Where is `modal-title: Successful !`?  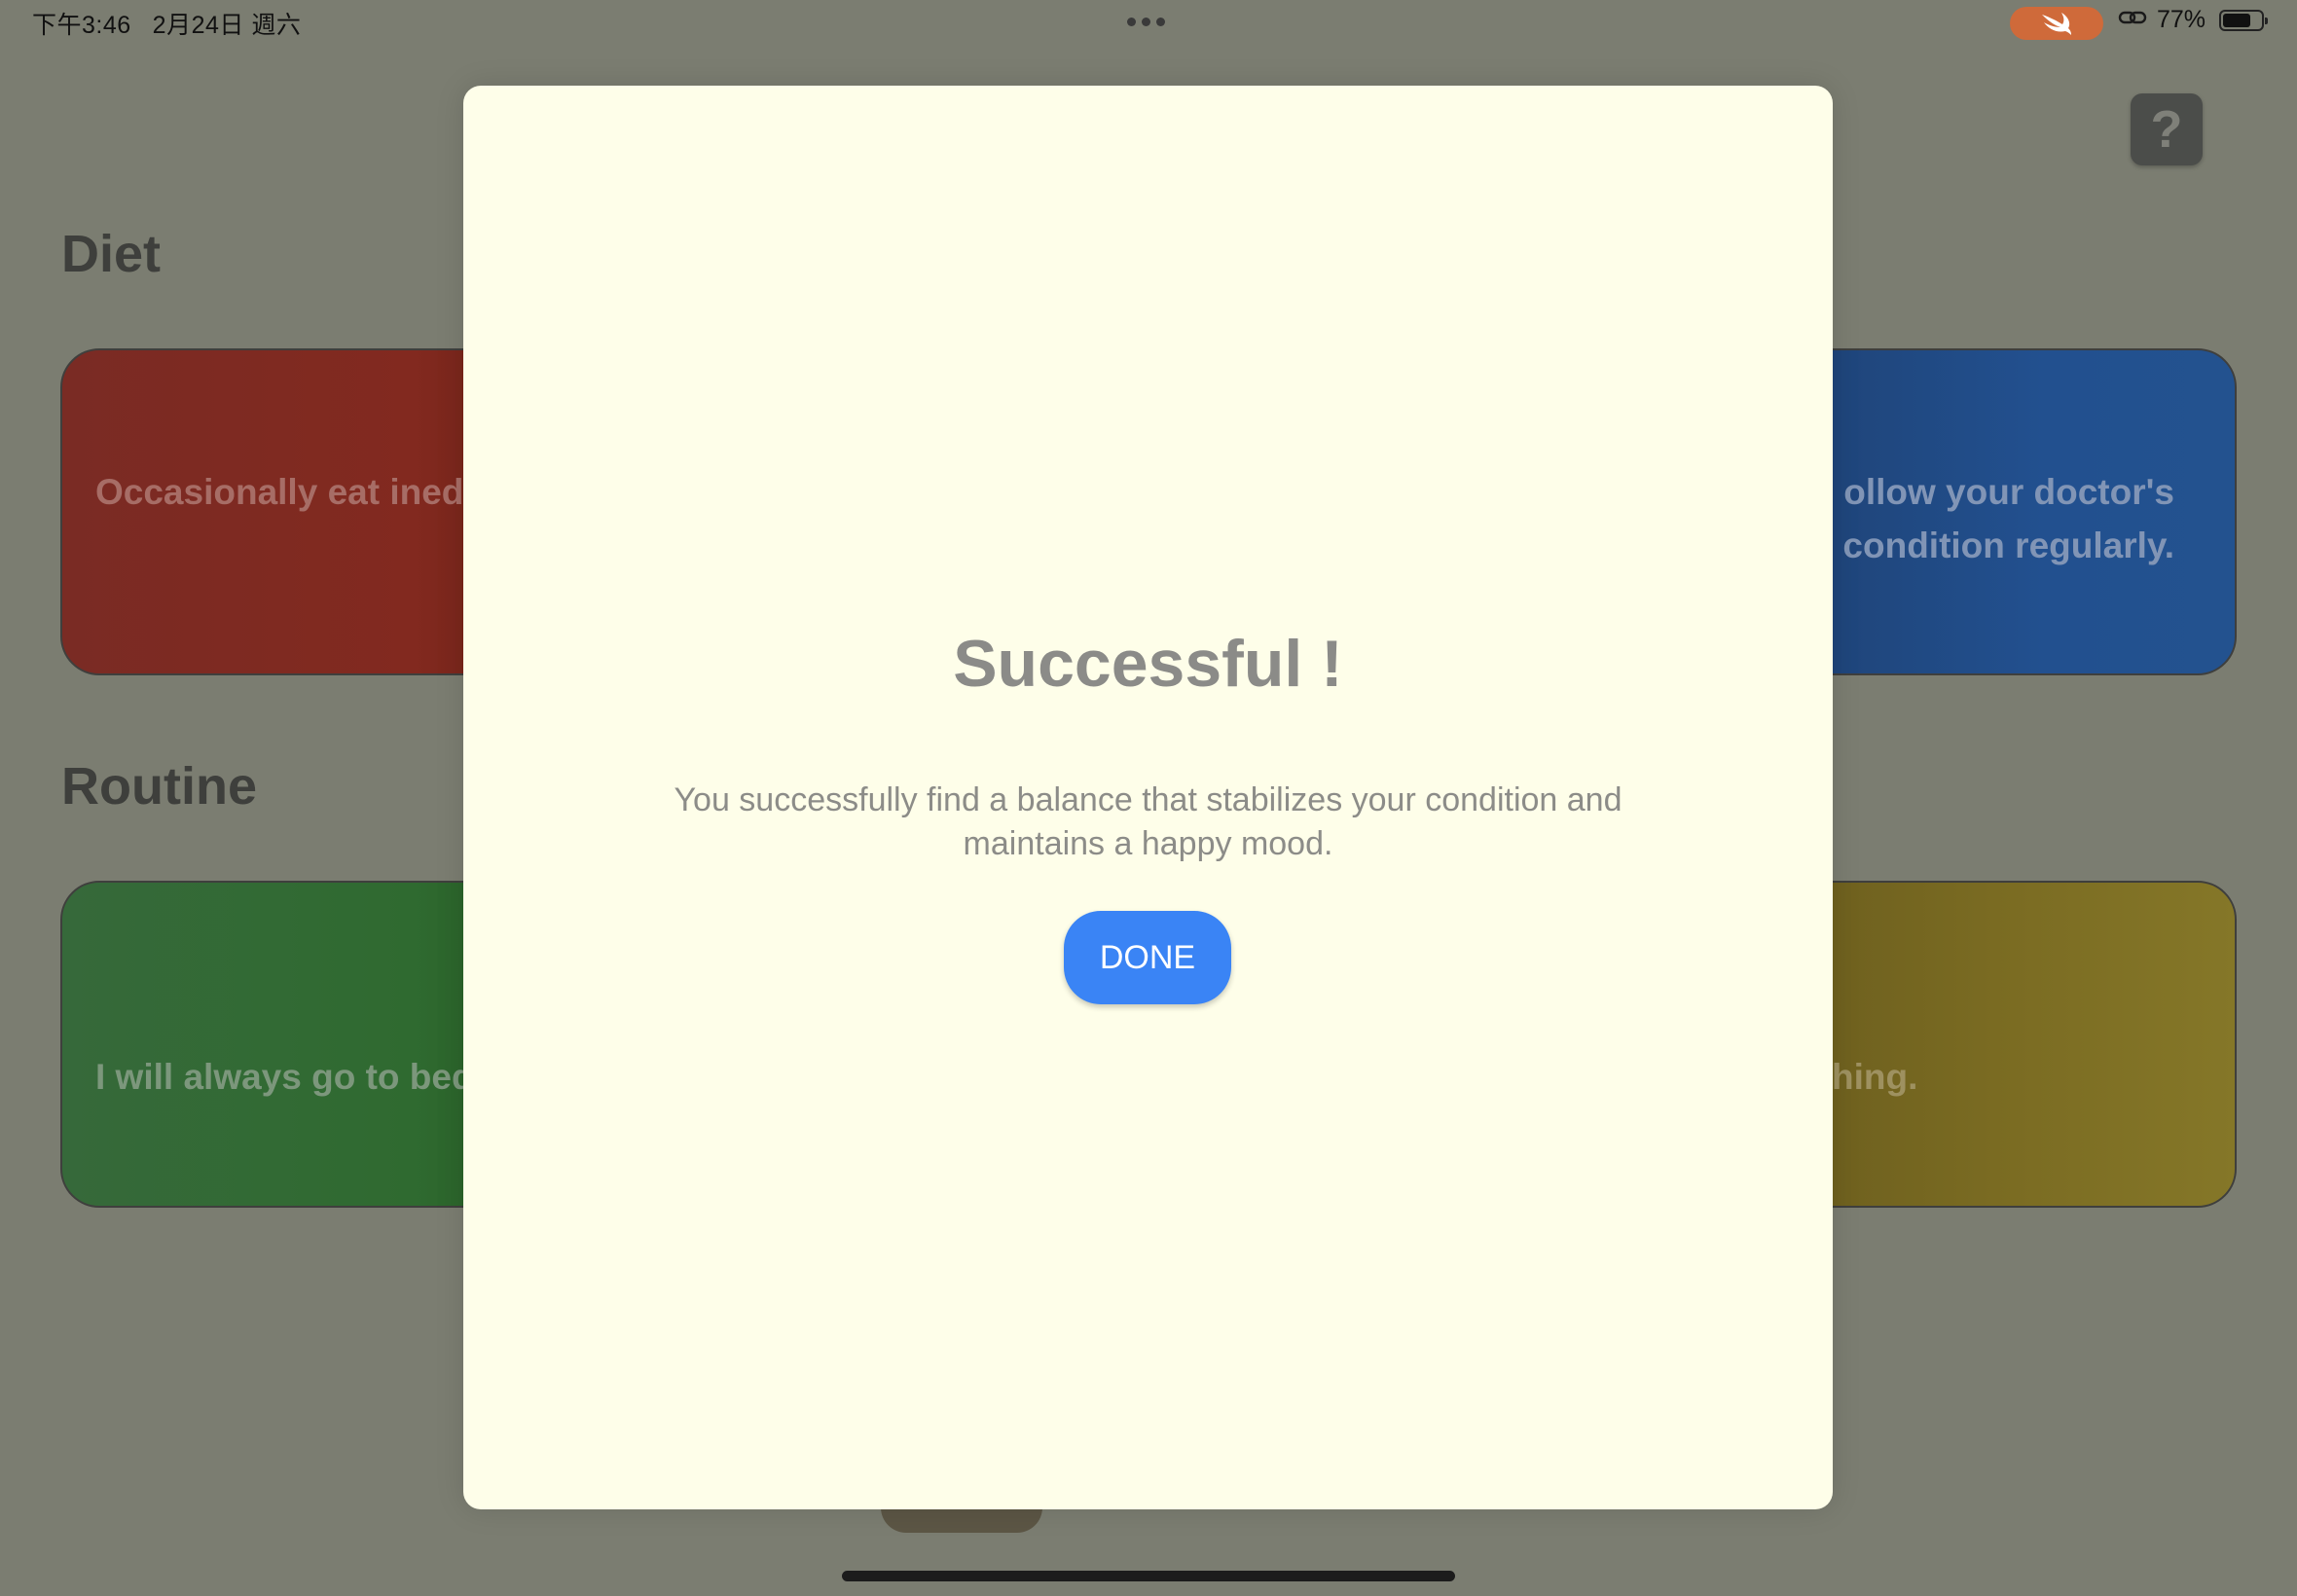
modal-title: Successful ! is located at coordinates (1148, 664).